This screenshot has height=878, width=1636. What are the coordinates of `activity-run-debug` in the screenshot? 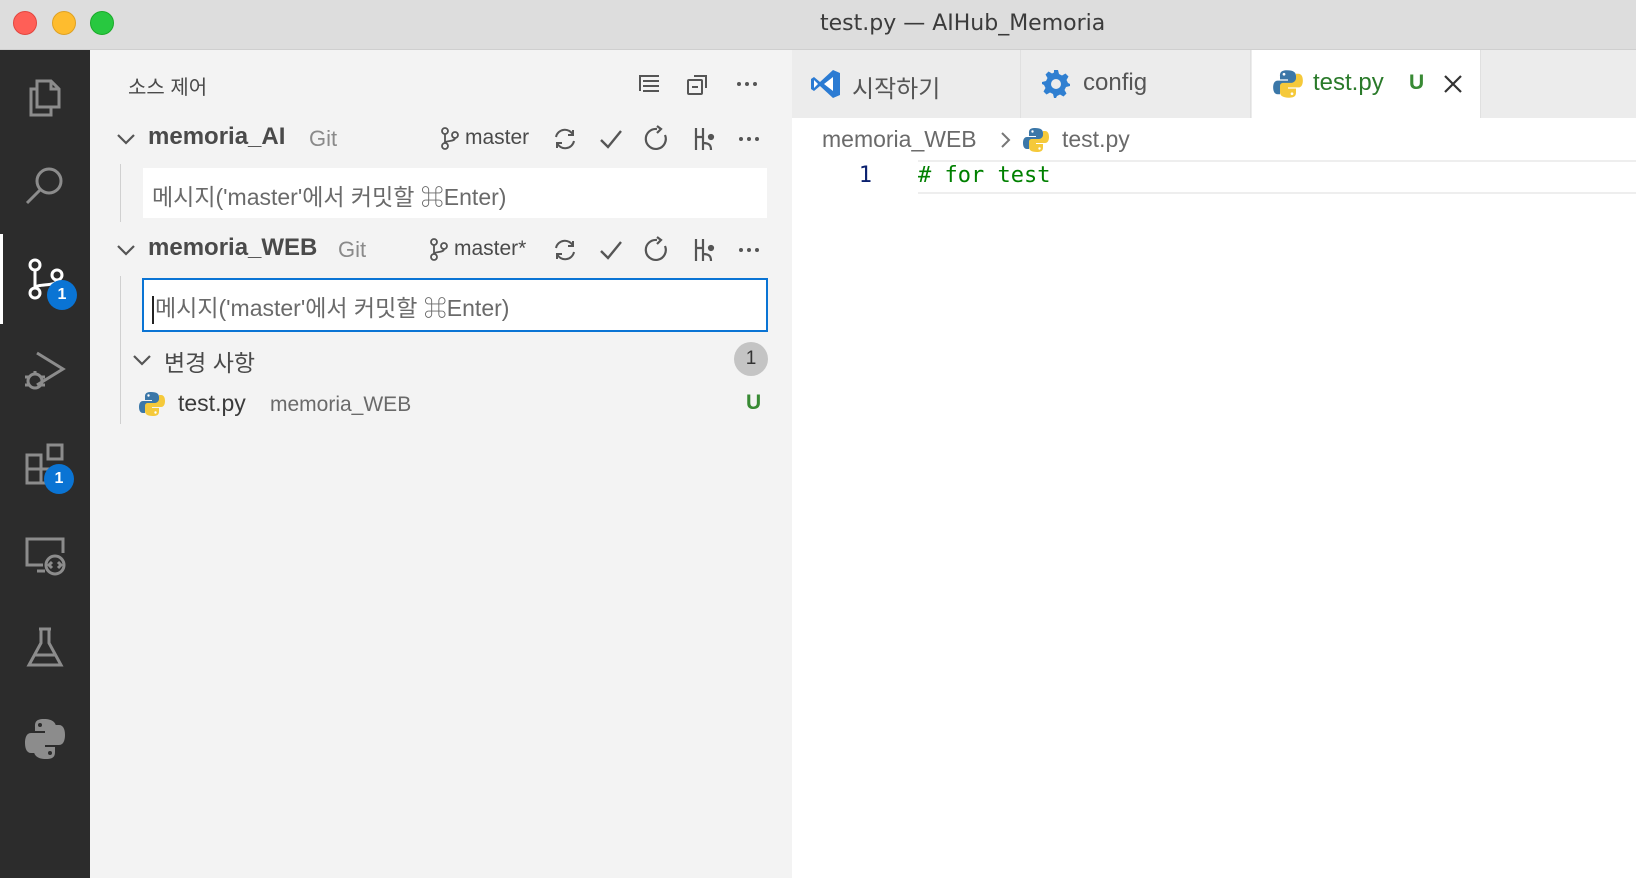 It's located at (45, 371).